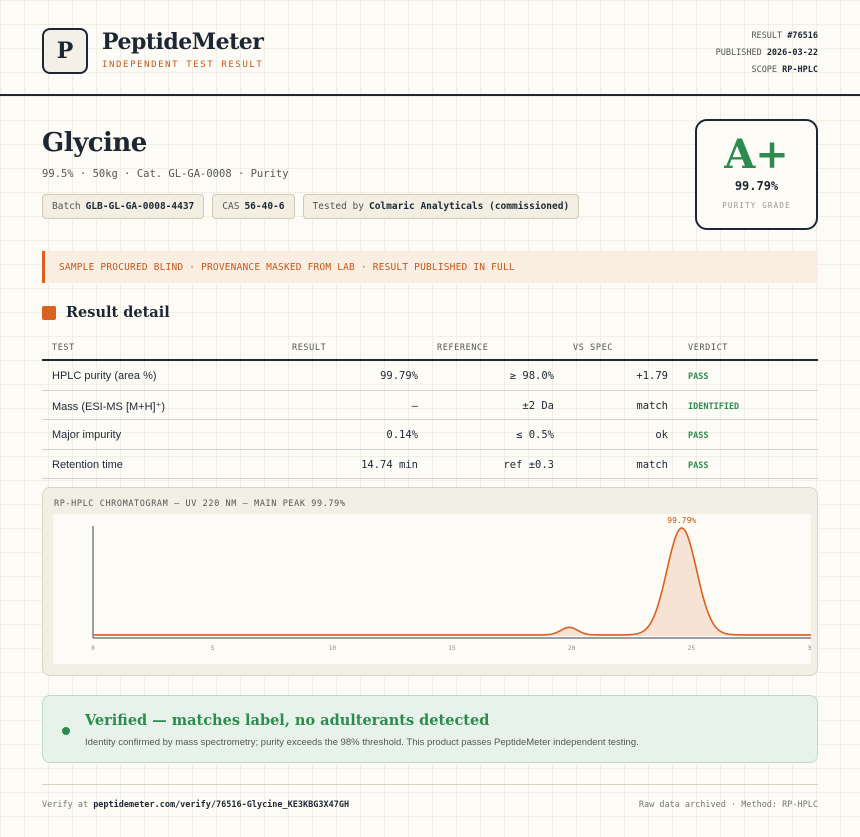 The image size is (860, 837). Describe the element at coordinates (66, 731) in the screenshot. I see `verified-dot-icon` at that location.